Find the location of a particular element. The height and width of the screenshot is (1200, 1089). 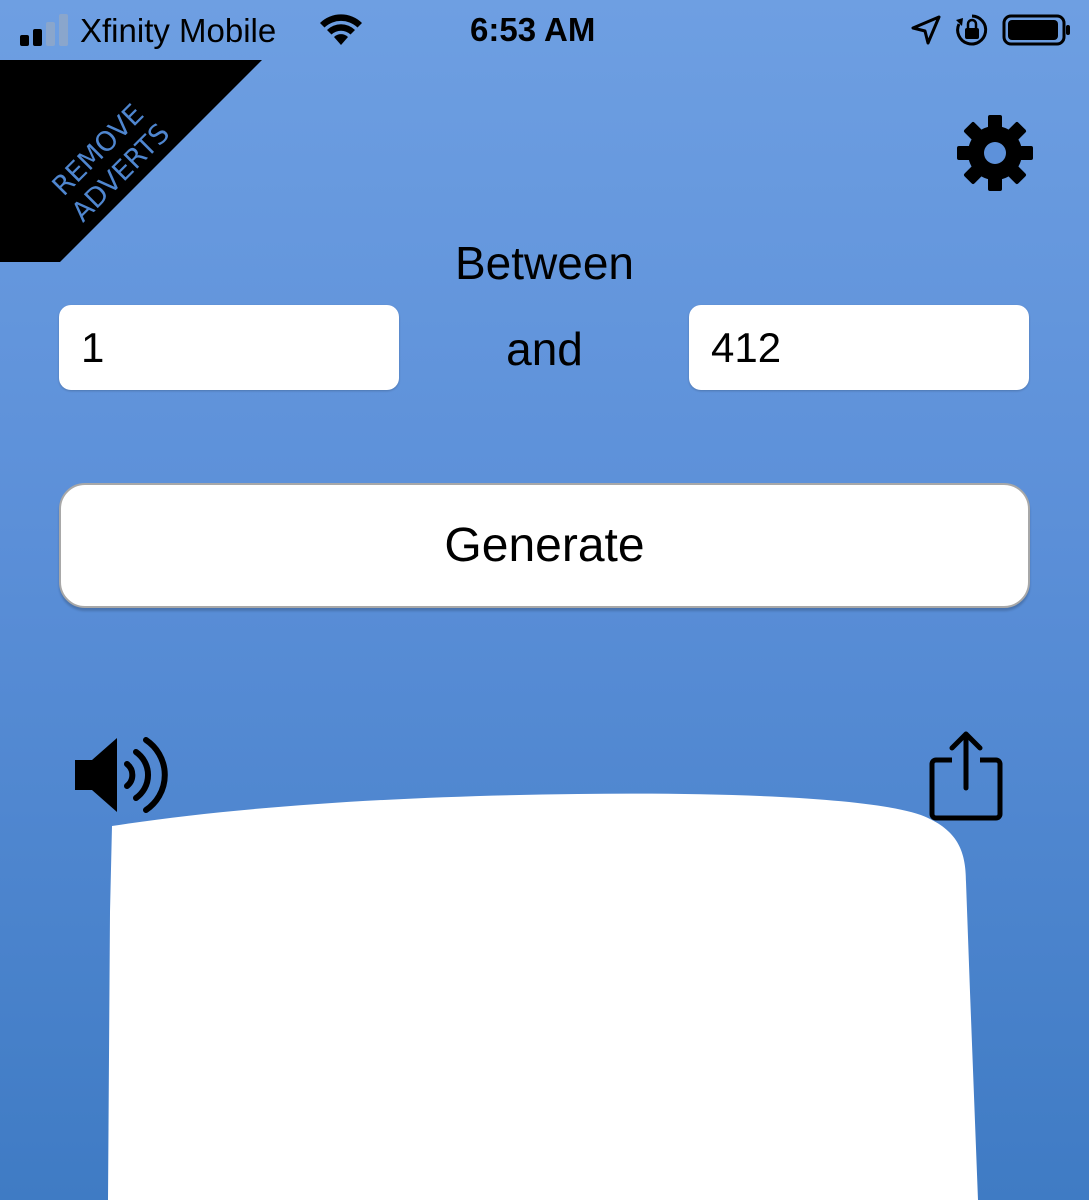

max-value-input: 412 is located at coordinates (859, 347).